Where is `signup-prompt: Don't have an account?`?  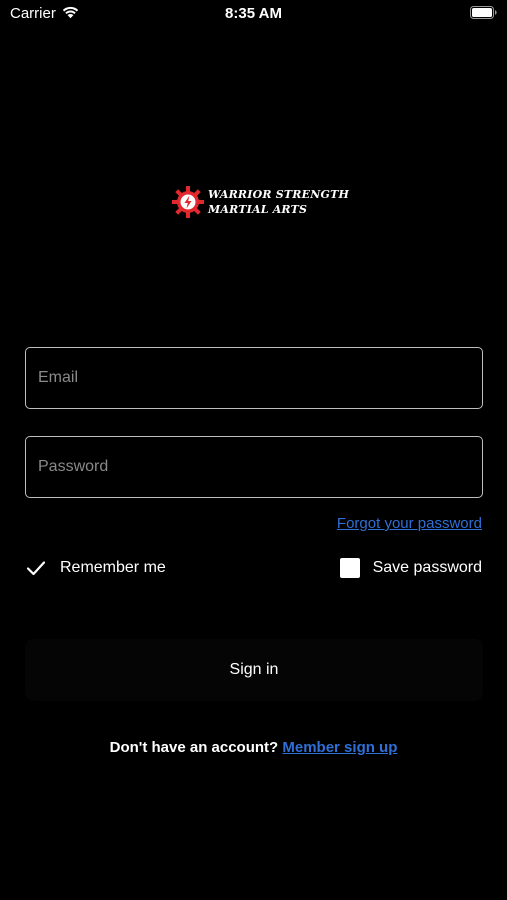
signup-prompt: Don't have an account? is located at coordinates (196, 747).